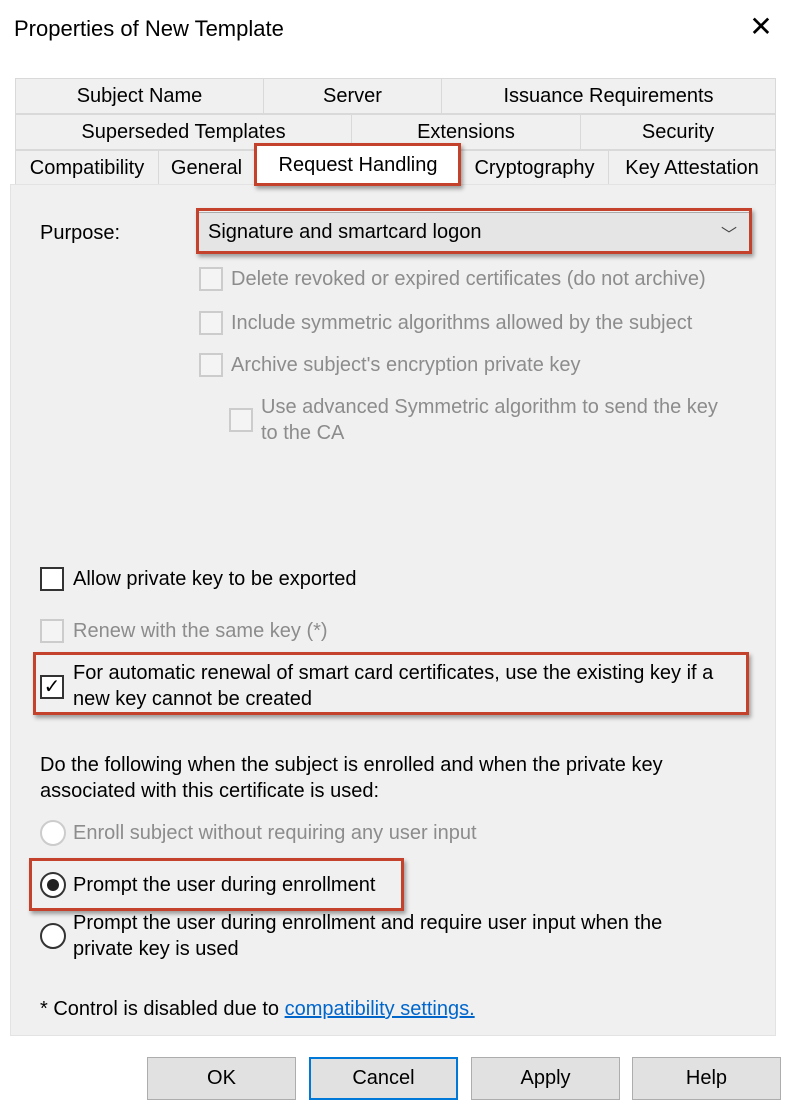  What do you see at coordinates (383, 1078) in the screenshot?
I see `cancel-button: Cancel` at bounding box center [383, 1078].